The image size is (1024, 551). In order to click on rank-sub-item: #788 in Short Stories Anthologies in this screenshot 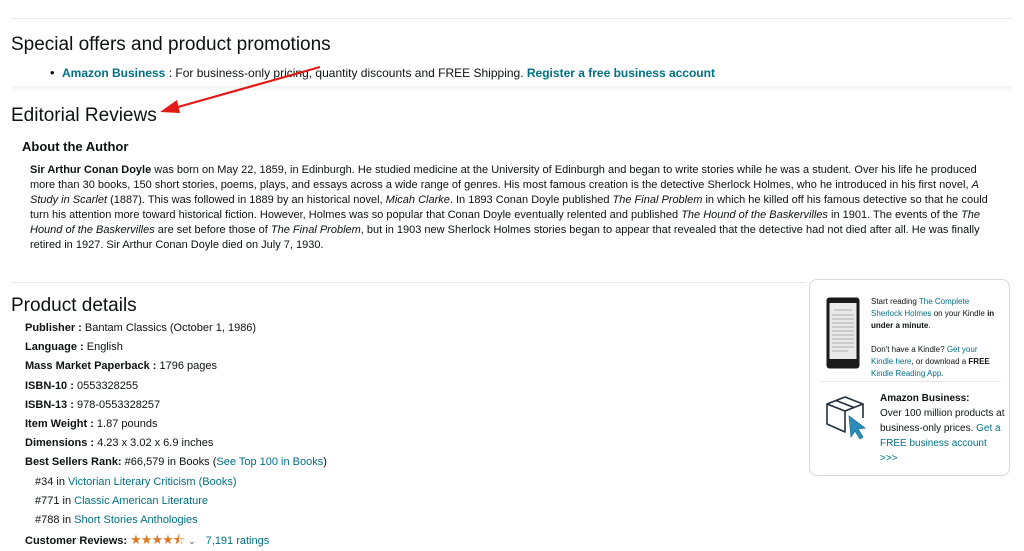, I will do `click(176, 520)`.